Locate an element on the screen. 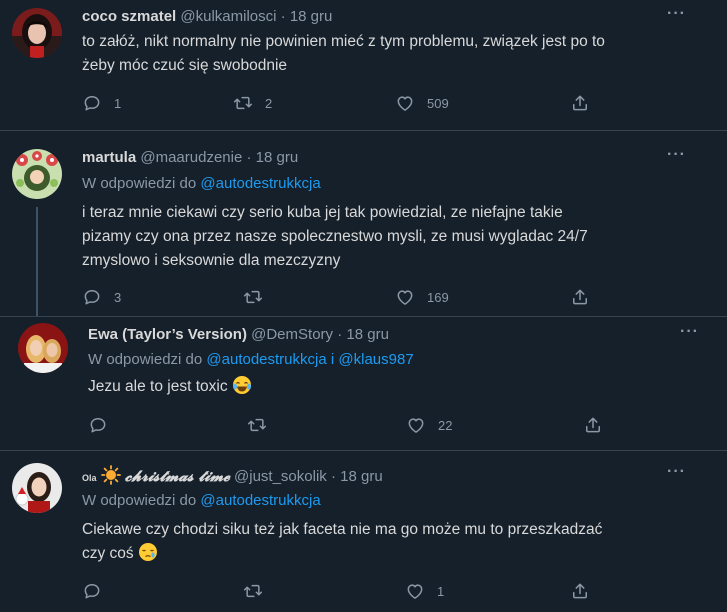 The height and width of the screenshot is (612, 727). like-button: 1 is located at coordinates (424, 591).